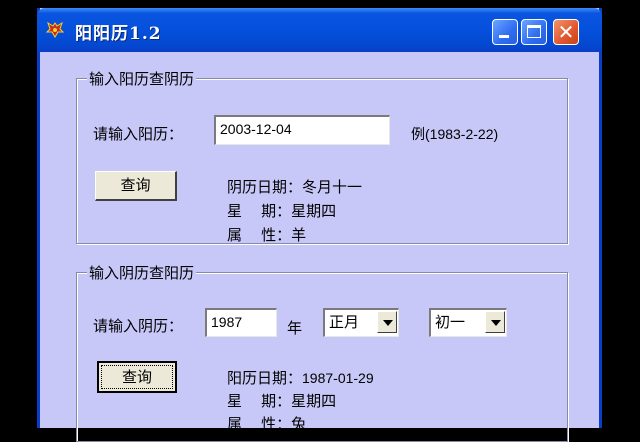 The height and width of the screenshot is (442, 640). Describe the element at coordinates (505, 32) in the screenshot. I see `minimize-button` at that location.